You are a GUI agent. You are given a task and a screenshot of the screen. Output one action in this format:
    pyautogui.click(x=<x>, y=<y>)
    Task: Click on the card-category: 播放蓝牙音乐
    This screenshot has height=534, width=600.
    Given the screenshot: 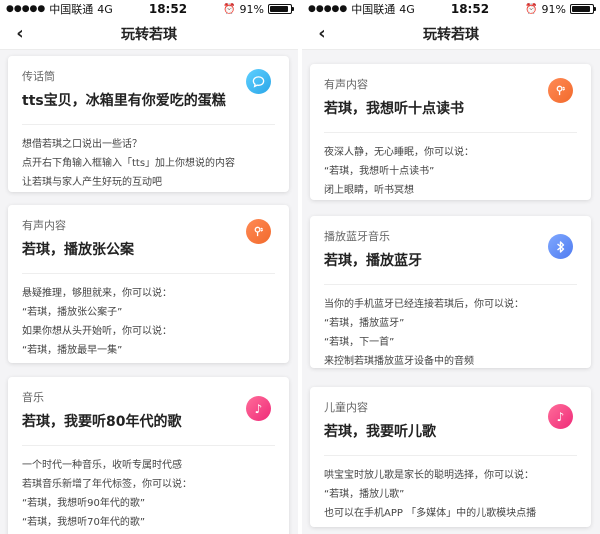 What is the action you would take?
    pyautogui.click(x=357, y=236)
    